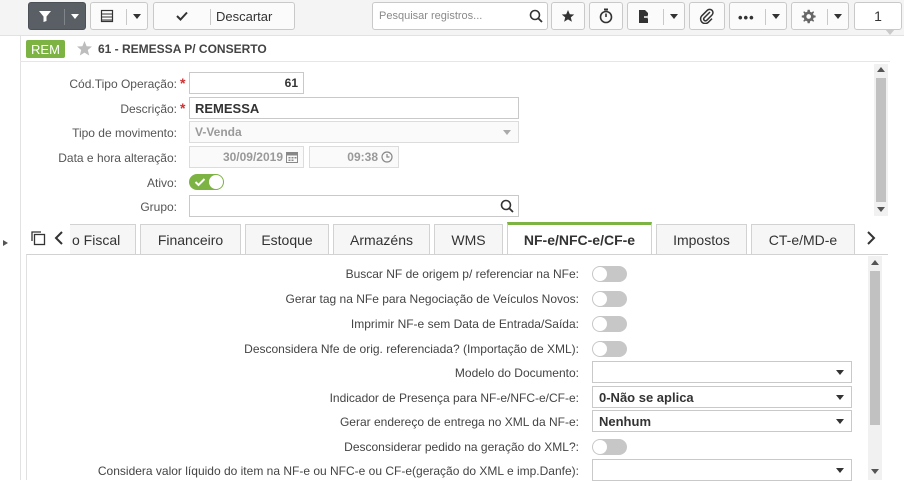 This screenshot has height=481, width=904. What do you see at coordinates (148, 109) in the screenshot?
I see `descricao-label: Descrição:` at bounding box center [148, 109].